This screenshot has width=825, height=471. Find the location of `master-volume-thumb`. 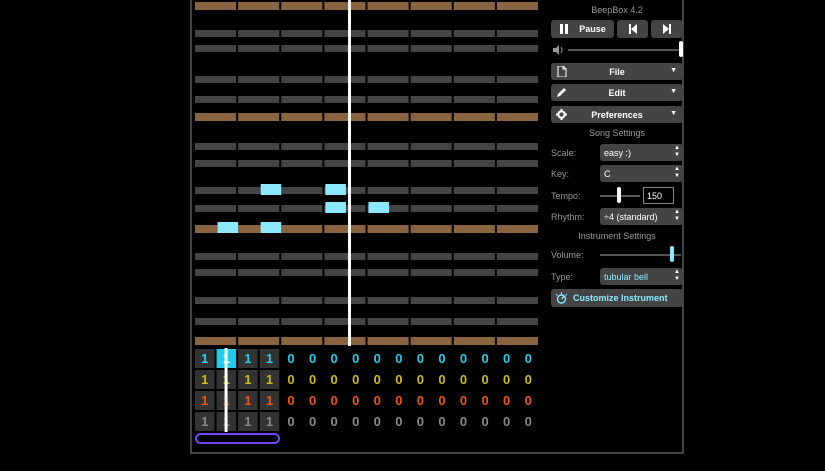

master-volume-thumb is located at coordinates (681, 49).